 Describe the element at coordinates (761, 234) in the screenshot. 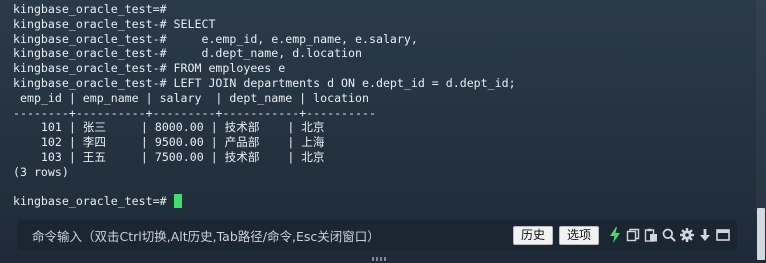

I see `scrollbar-thumb` at that location.